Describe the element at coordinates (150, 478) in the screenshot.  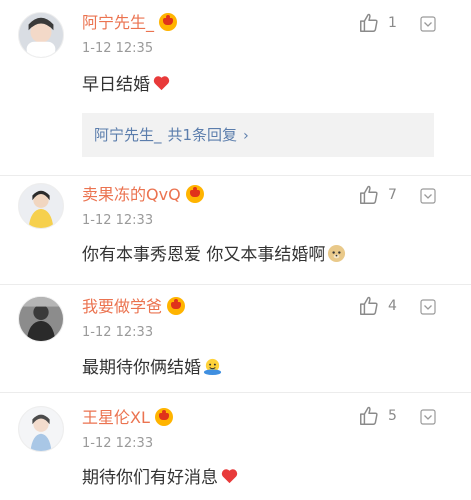
I see `comment-text-content: 期待你们有好消息` at that location.